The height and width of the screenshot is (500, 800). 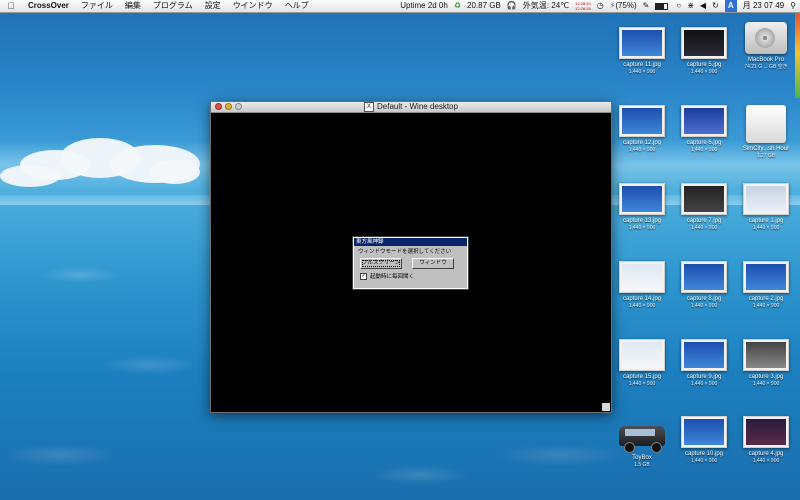 What do you see at coordinates (218, 106) in the screenshot?
I see `close-button` at bounding box center [218, 106].